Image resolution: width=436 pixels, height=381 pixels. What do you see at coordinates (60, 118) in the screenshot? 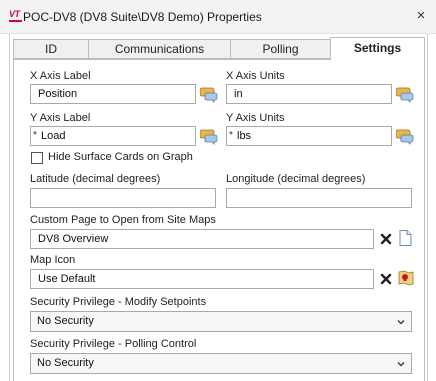
I see `y-axis-label-label: Y Axis Label` at bounding box center [60, 118].